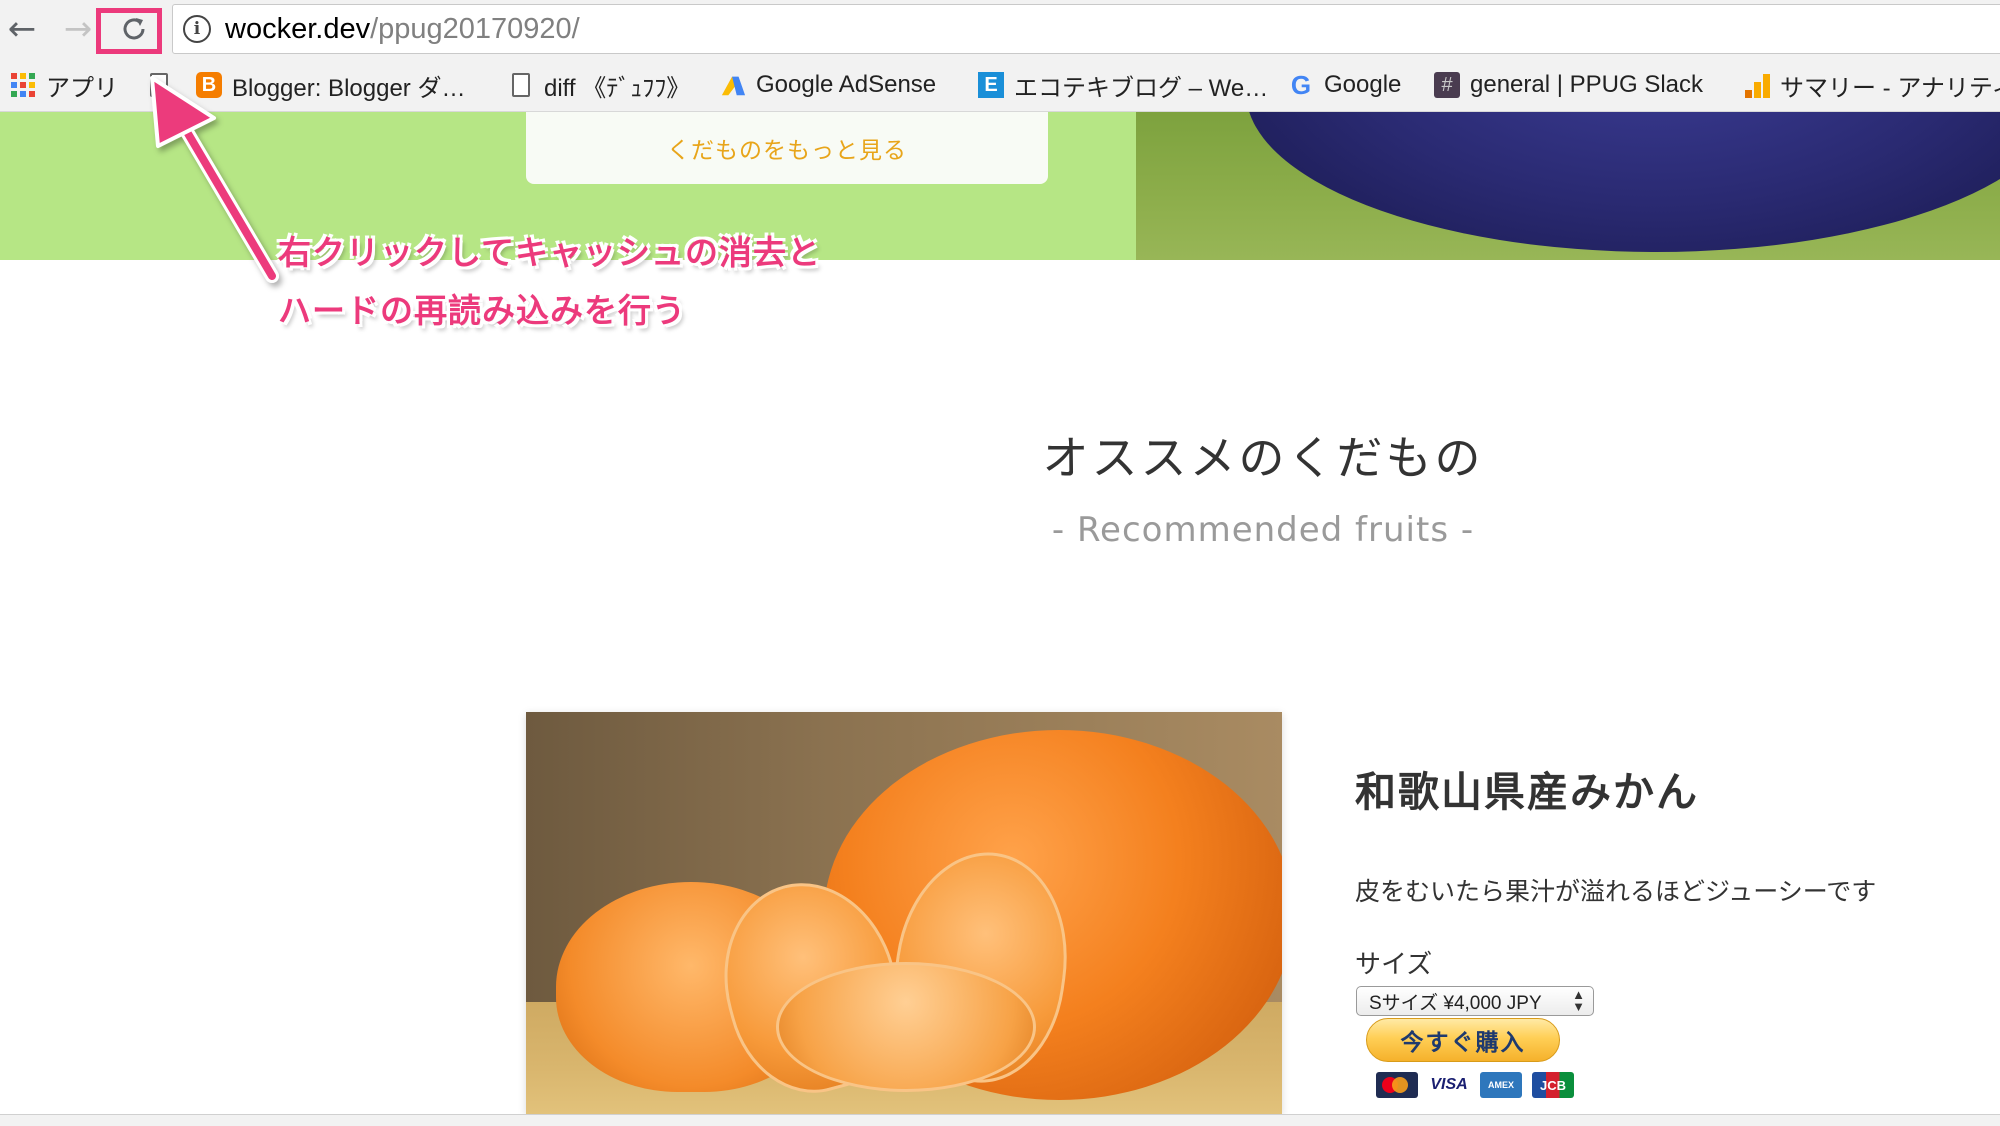  Describe the element at coordinates (82, 88) in the screenshot. I see `bookmark-label: アプリ` at that location.